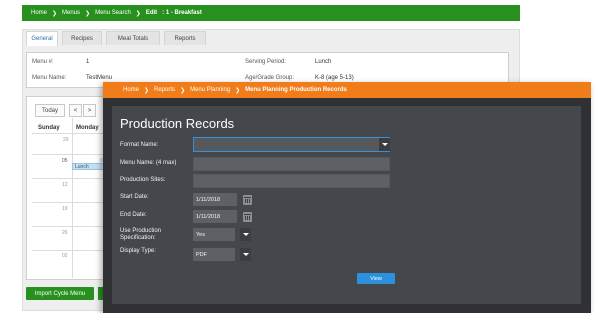 The image size is (597, 313). Describe the element at coordinates (291, 164) in the screenshot. I see `menu-name-input` at that location.